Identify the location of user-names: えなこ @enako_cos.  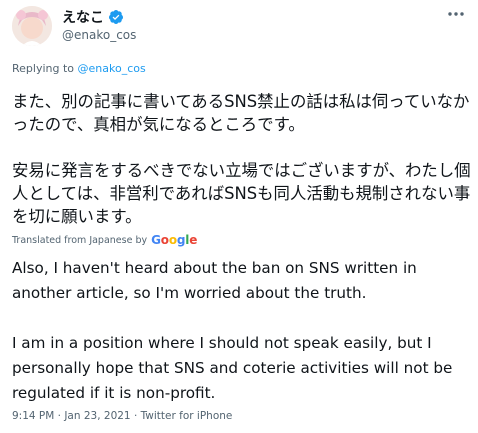
(99, 25).